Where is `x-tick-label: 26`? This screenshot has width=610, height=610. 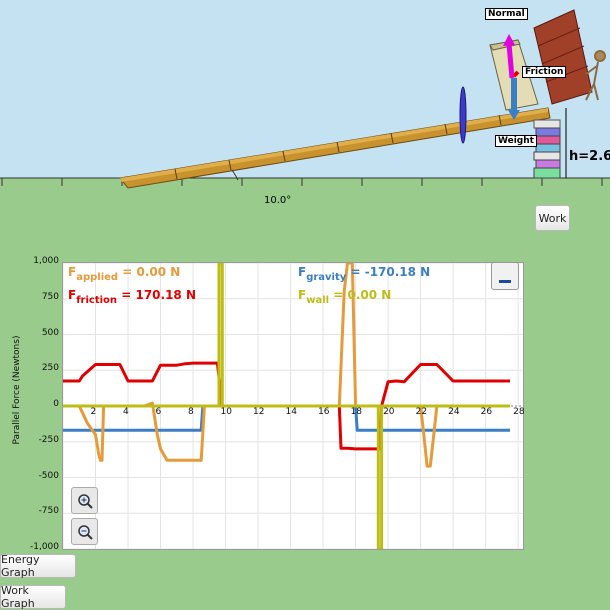 x-tick-label: 26 is located at coordinates (486, 412).